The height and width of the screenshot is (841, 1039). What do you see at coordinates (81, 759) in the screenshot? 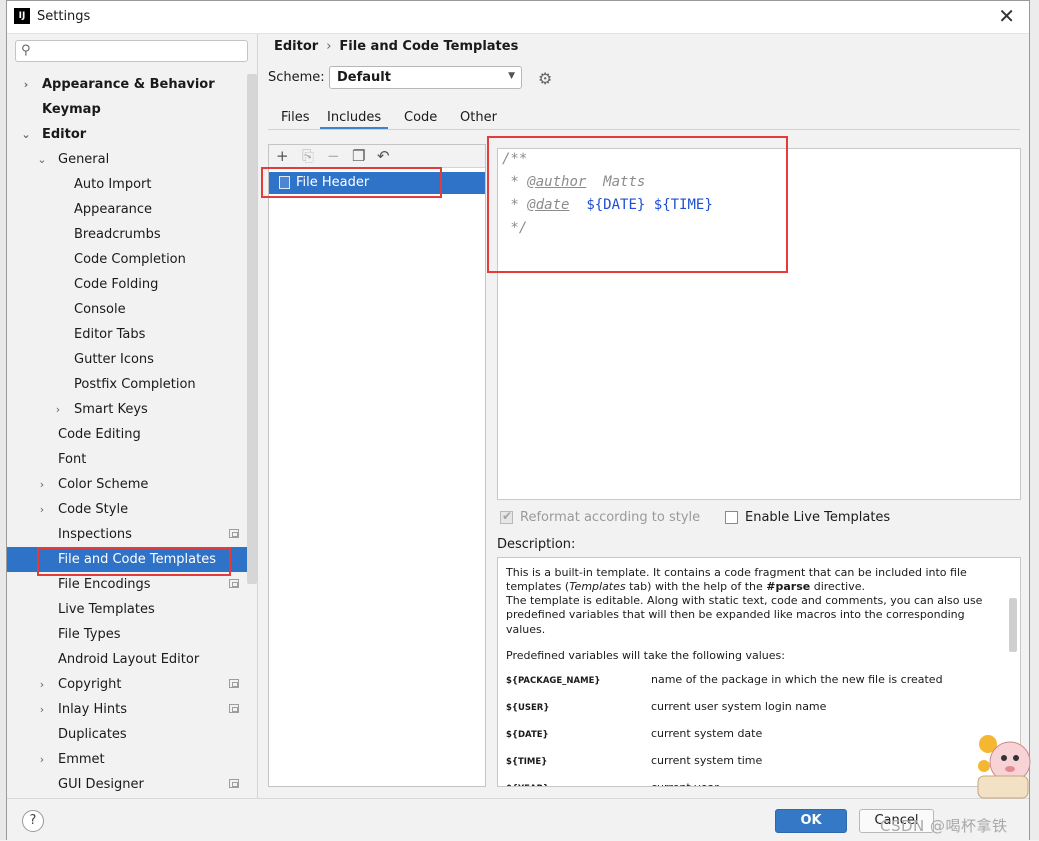
I see `tree-item-label: Emmet` at bounding box center [81, 759].